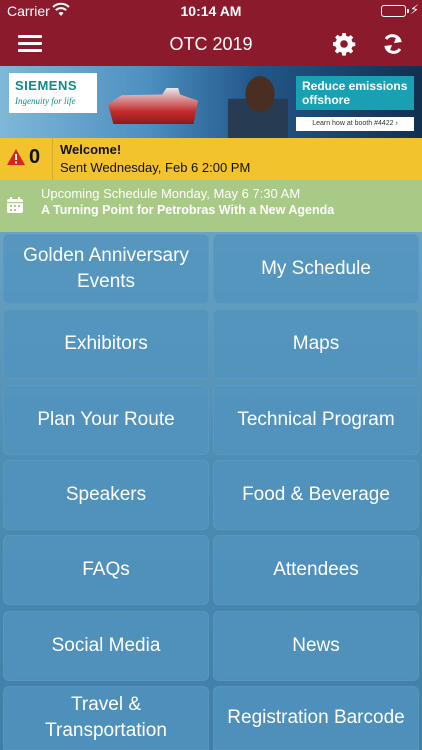  Describe the element at coordinates (258, 105) in the screenshot. I see `person-image` at that location.